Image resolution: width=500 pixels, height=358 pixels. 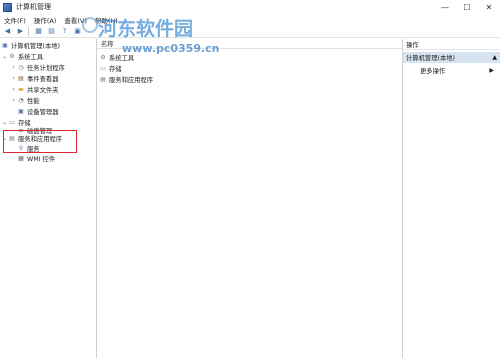 What do you see at coordinates (250, 19) in the screenshot?
I see `menu-bar: 文件(F) 操作(A) 查看(V) 帮助(H)` at bounding box center [250, 19].